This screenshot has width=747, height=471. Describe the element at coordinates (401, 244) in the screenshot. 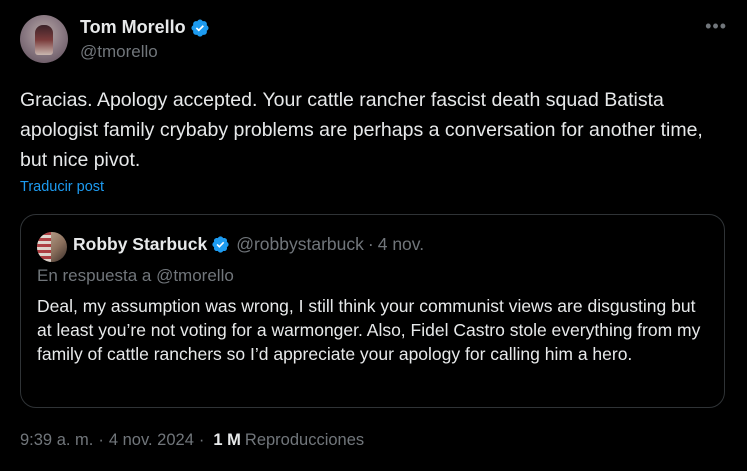

I see `quote-date: 4 nov.` at that location.